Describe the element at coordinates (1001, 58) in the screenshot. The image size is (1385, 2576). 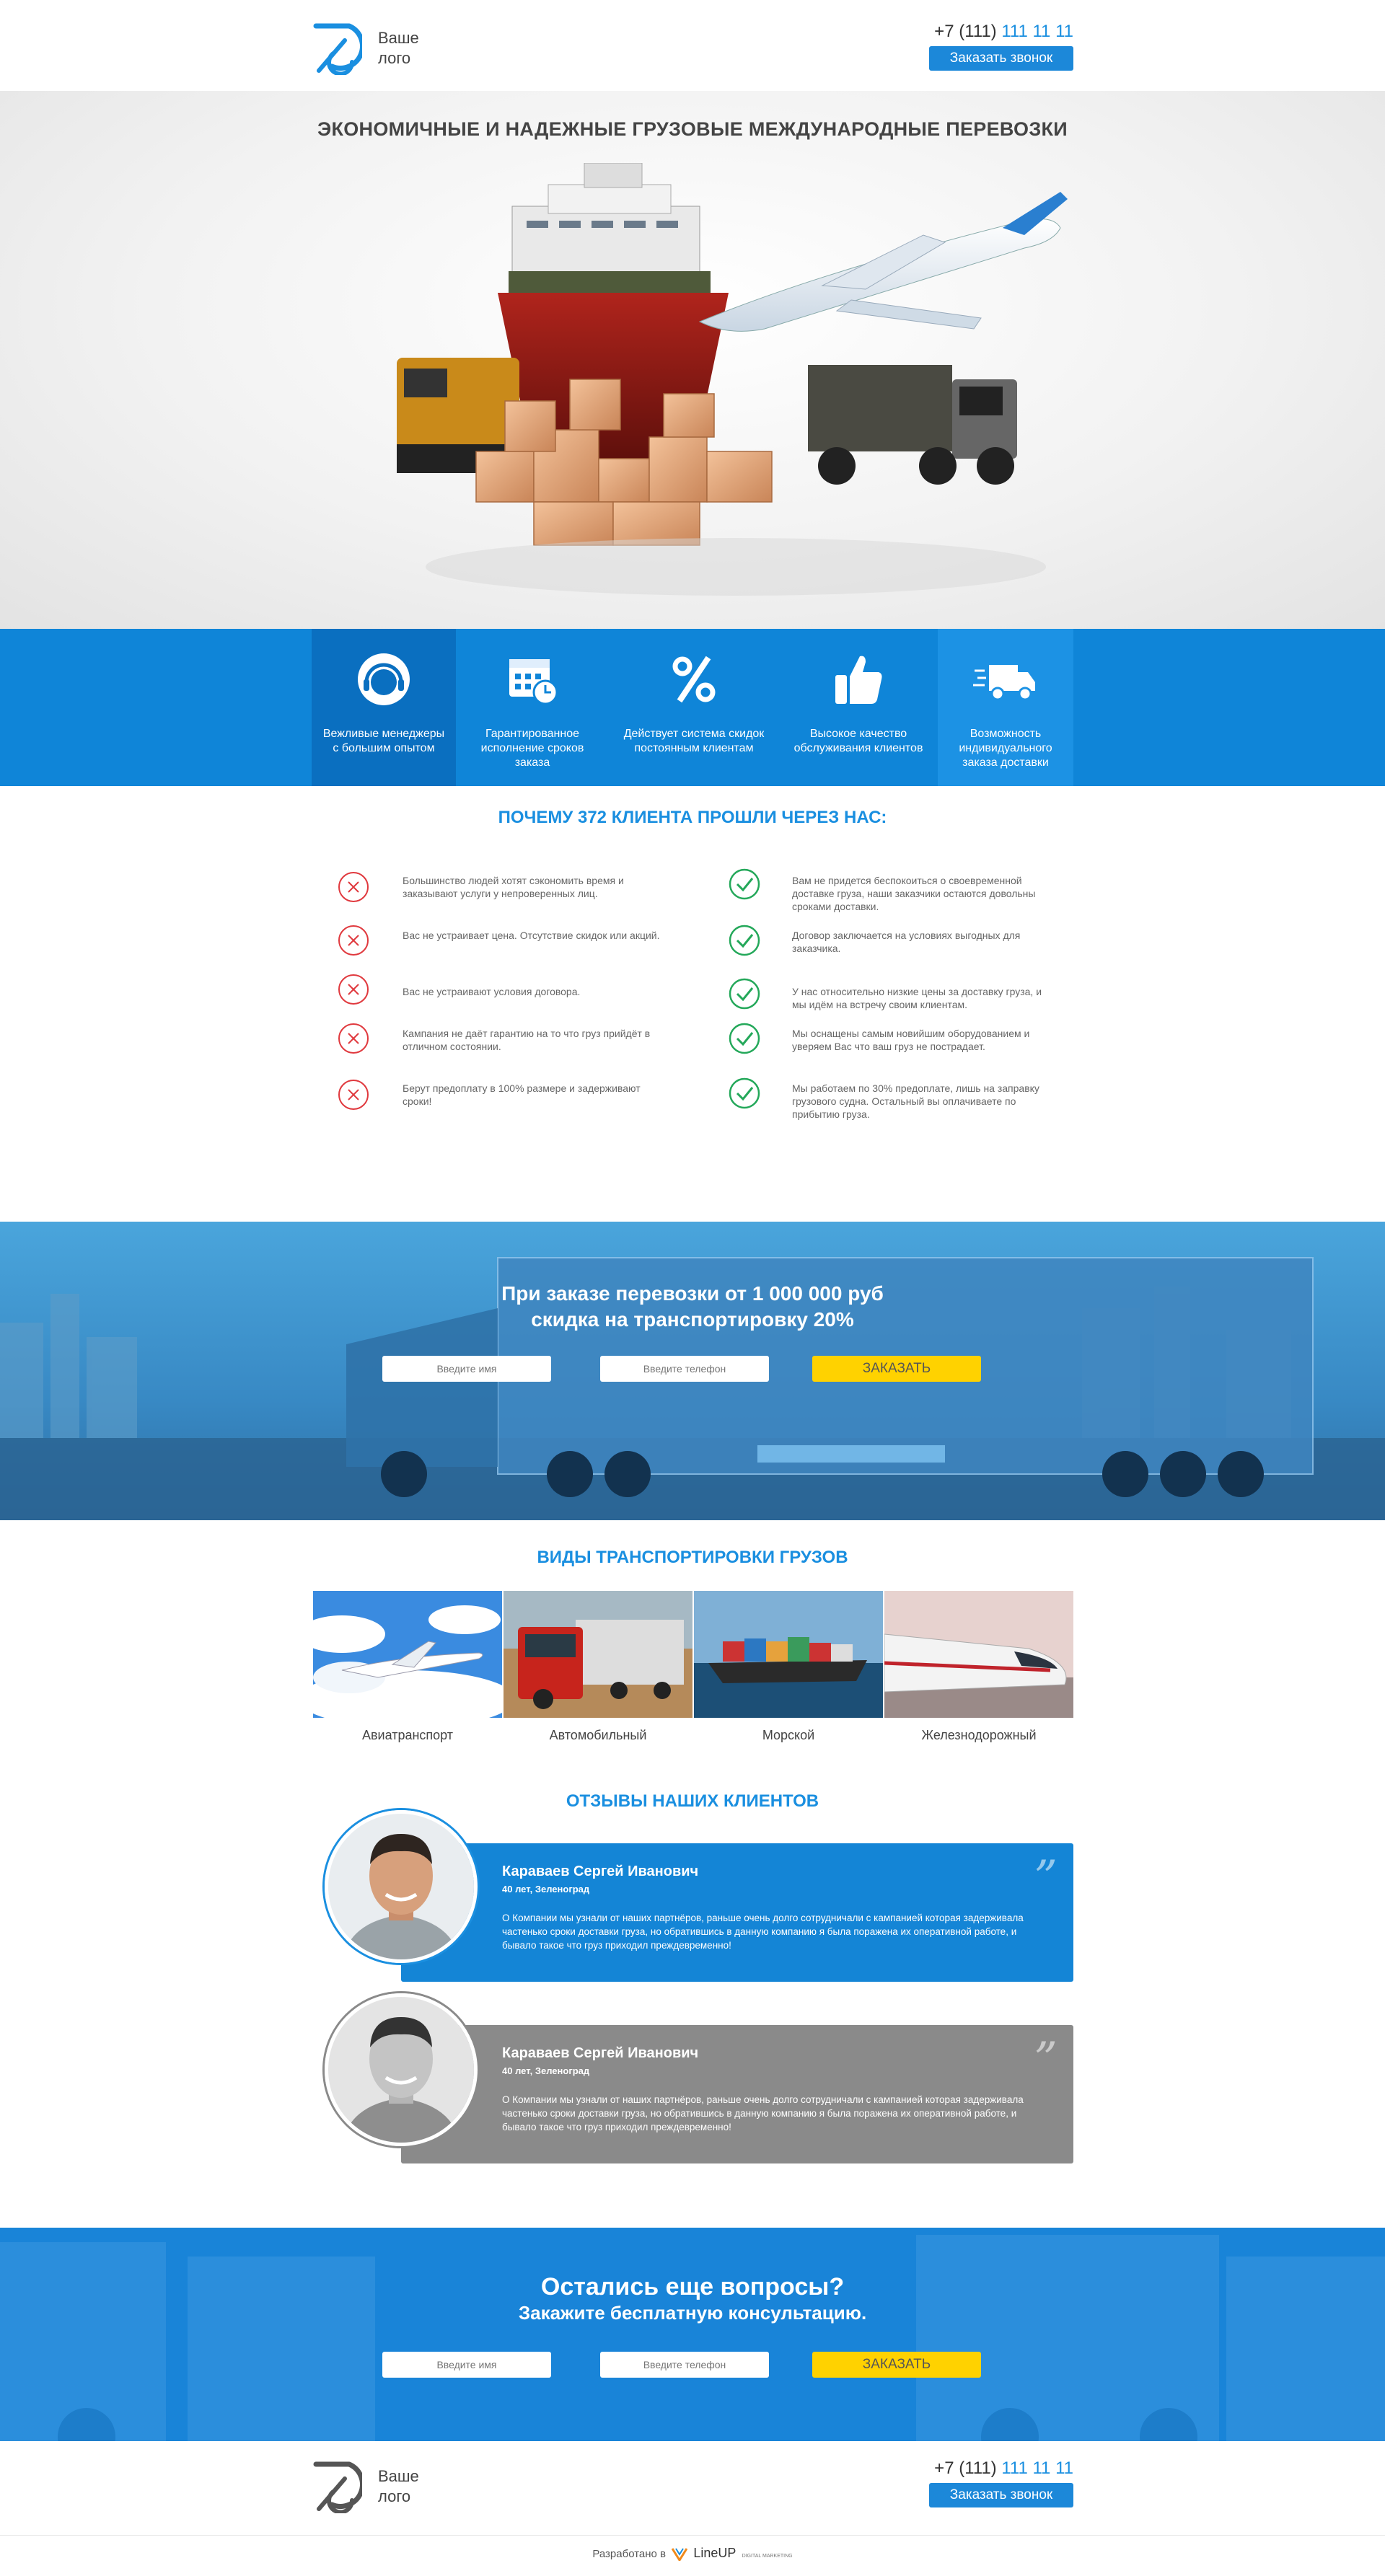
I see `call-request-button: Заказать звонок` at that location.